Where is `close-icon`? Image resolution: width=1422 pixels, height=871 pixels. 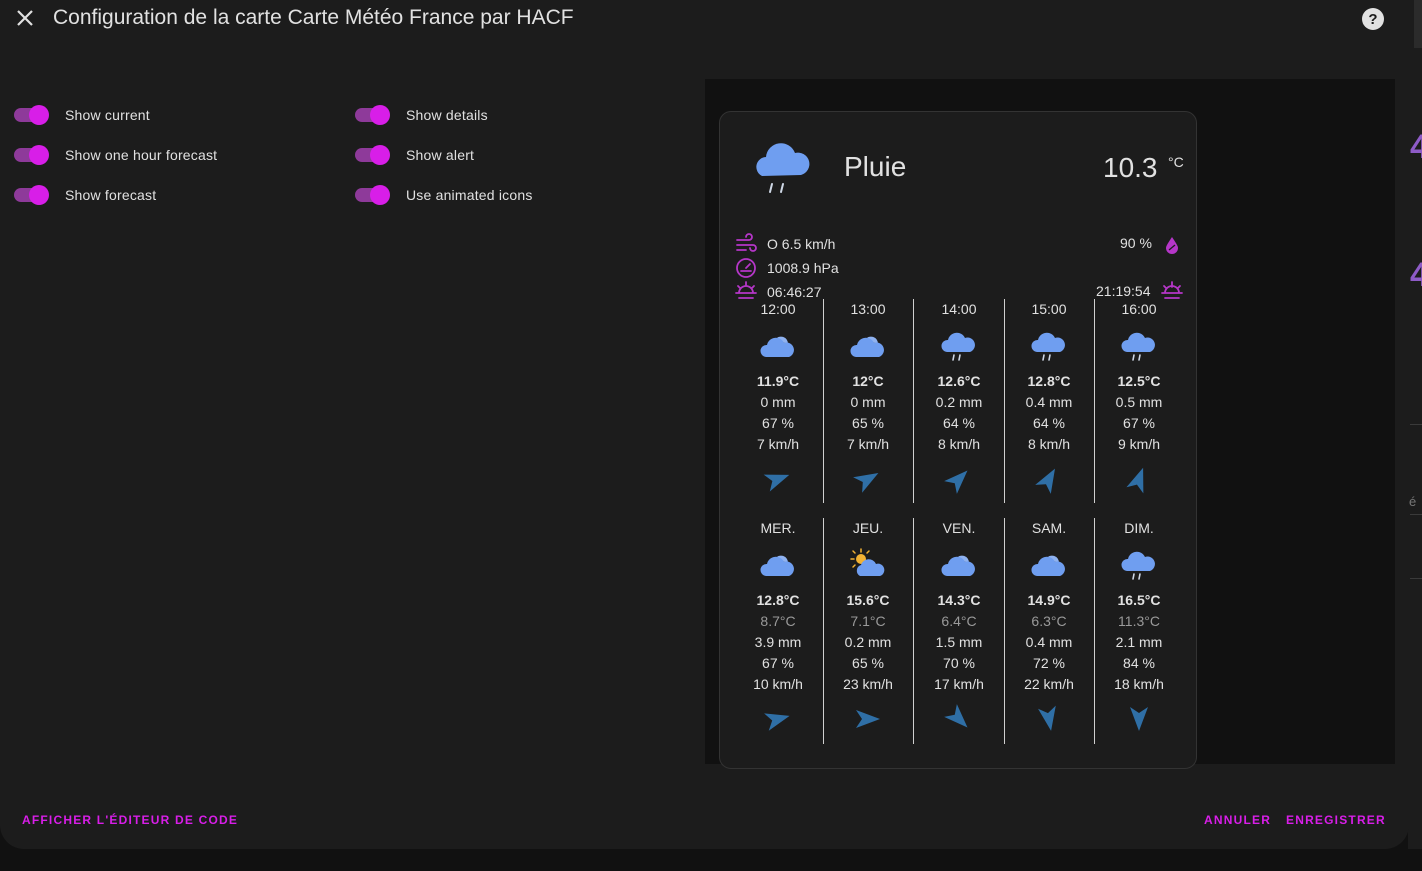 close-icon is located at coordinates (25, 18).